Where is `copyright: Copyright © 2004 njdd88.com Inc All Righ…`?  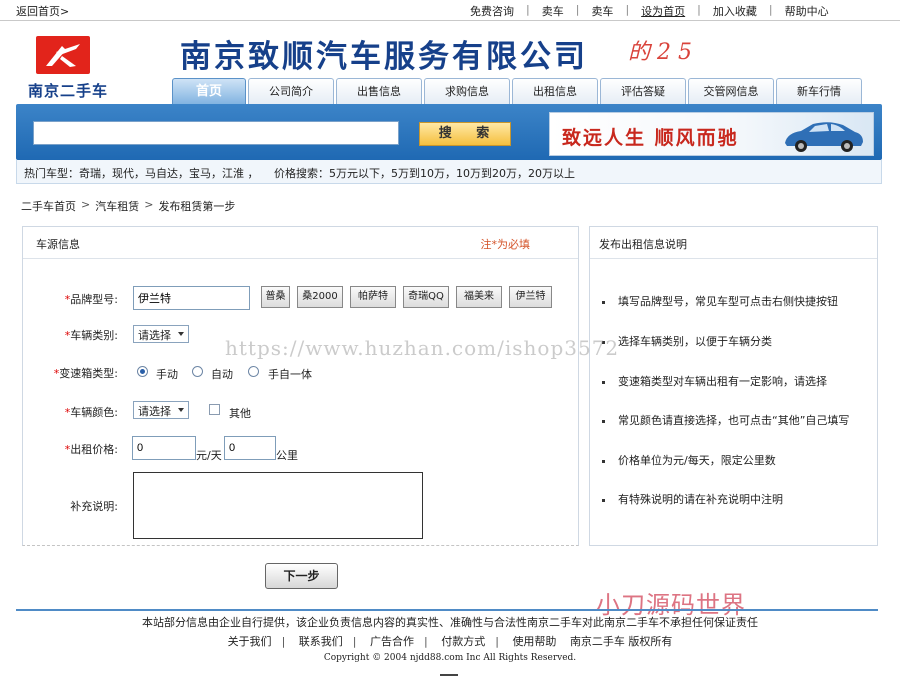
copyright: Copyright © 2004 njdd88.com Inc All Righ… is located at coordinates (450, 658).